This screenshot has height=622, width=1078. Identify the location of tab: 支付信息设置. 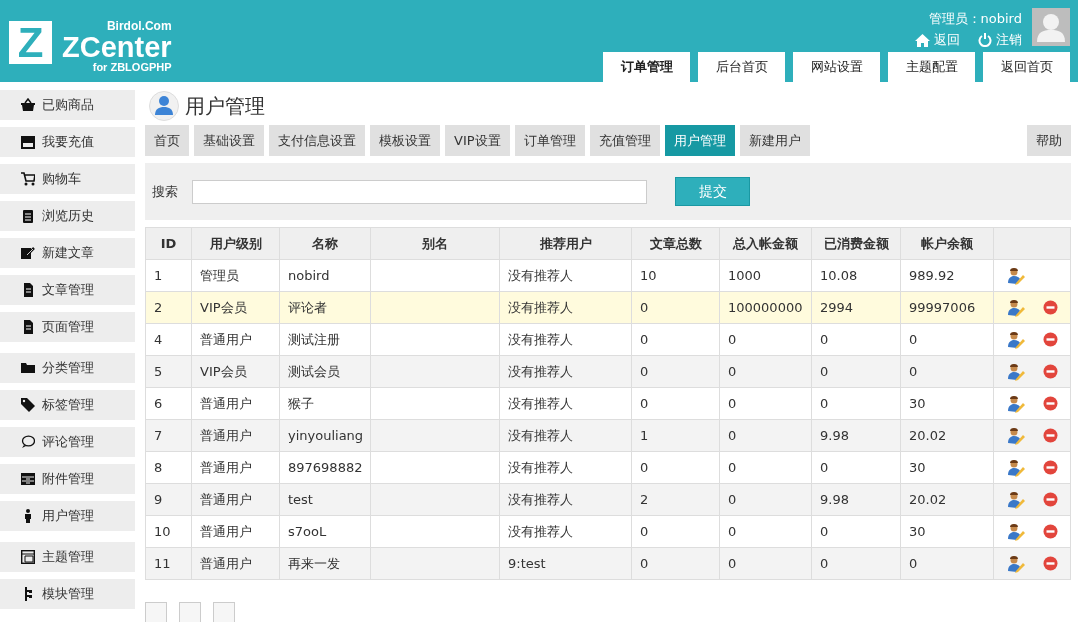
(317, 140).